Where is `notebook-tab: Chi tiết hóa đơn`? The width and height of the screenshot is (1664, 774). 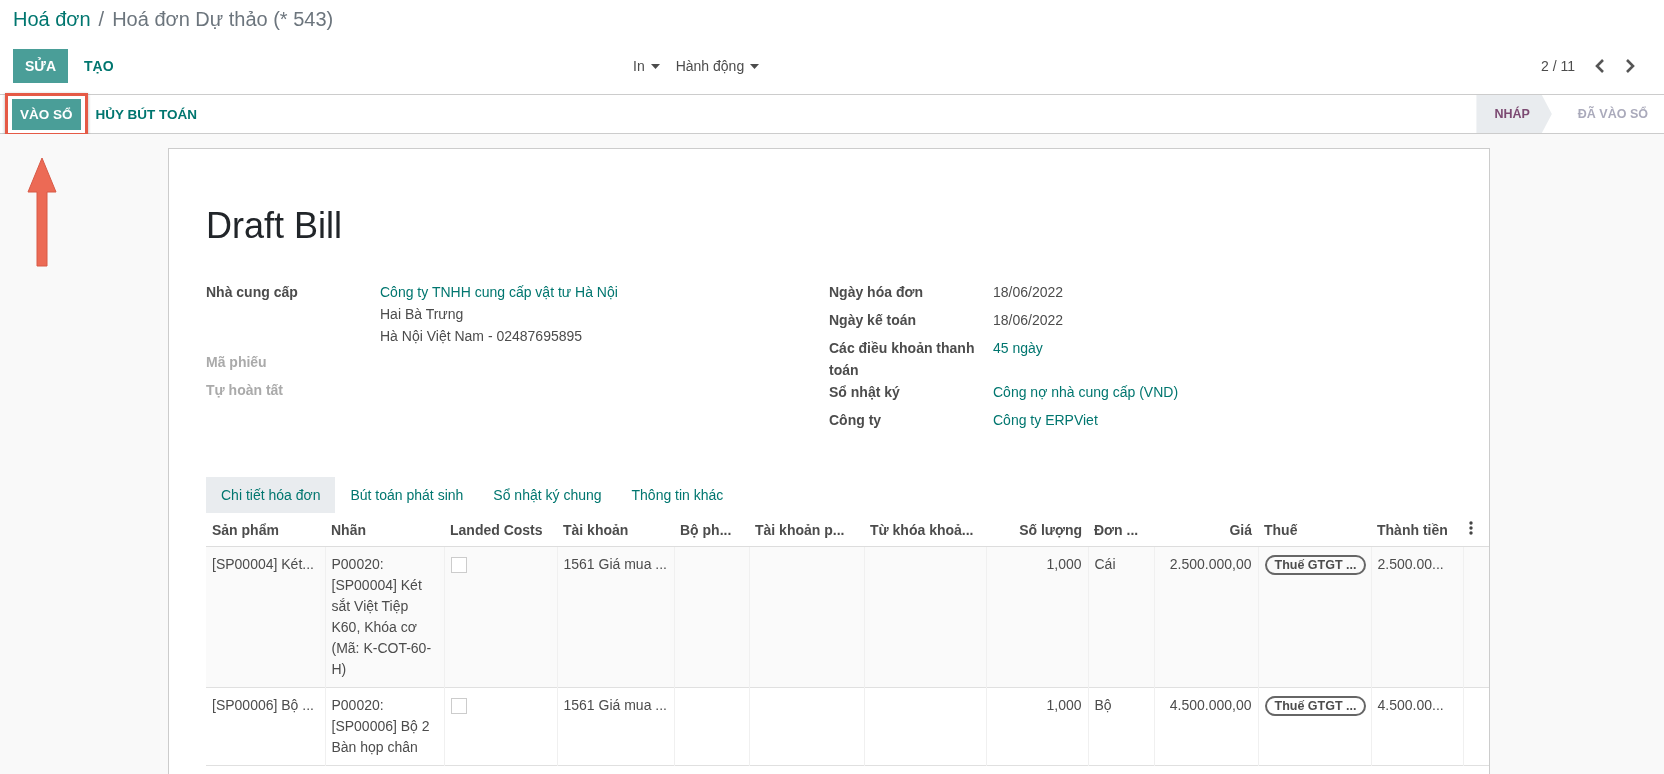 notebook-tab: Chi tiết hóa đơn is located at coordinates (271, 495).